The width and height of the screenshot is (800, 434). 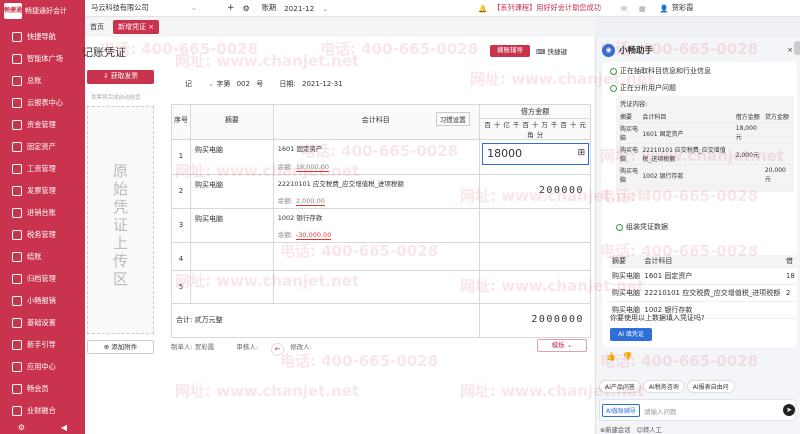 I want to click on row-debit: 18000 ⊞, so click(x=535, y=157).